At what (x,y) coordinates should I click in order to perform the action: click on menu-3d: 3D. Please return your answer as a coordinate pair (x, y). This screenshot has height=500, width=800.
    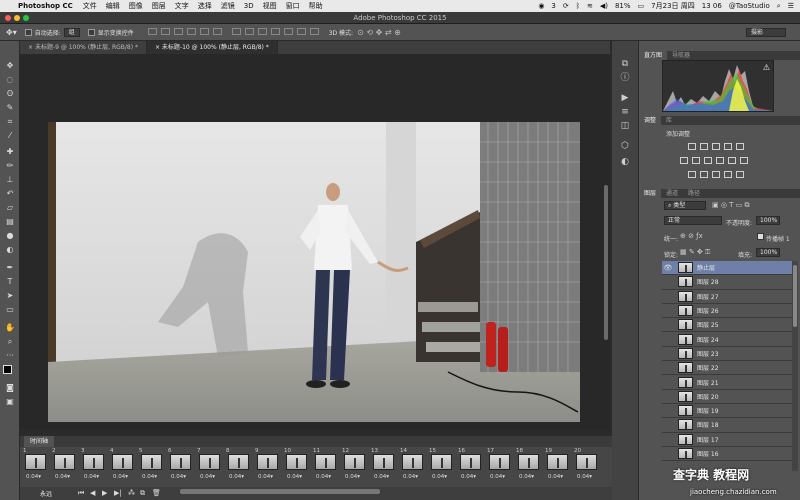
    Looking at the image, I should click on (249, 6).